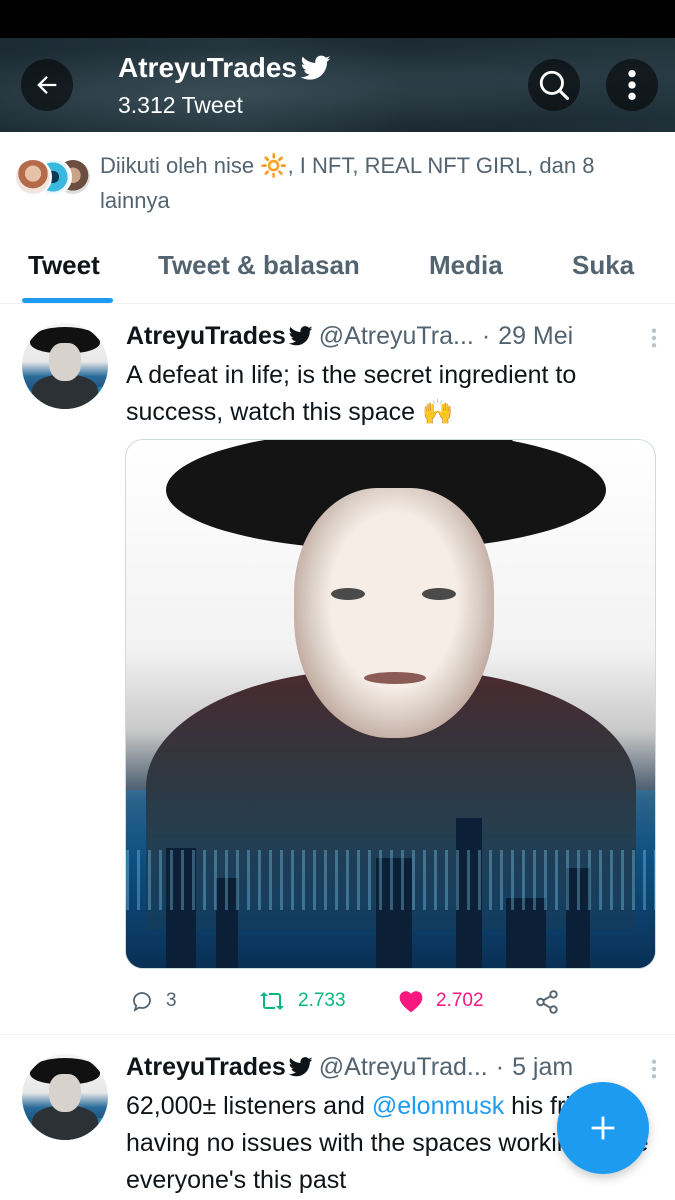  I want to click on tweet-actions: 3 2.733 2.702, so click(346, 1006).